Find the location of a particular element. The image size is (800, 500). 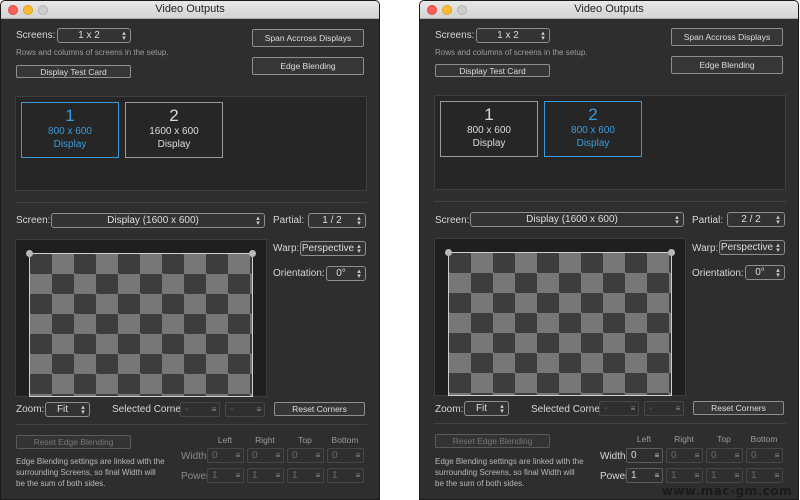

partial-select: 2 / 2 ▴ ▾ is located at coordinates (756, 219).